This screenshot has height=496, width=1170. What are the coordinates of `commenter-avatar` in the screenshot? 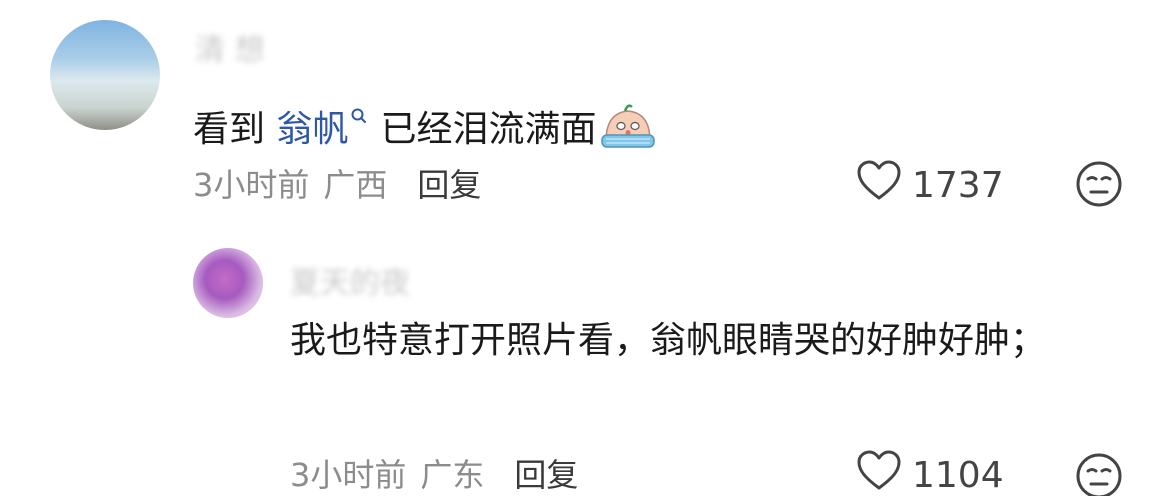 It's located at (105, 75).